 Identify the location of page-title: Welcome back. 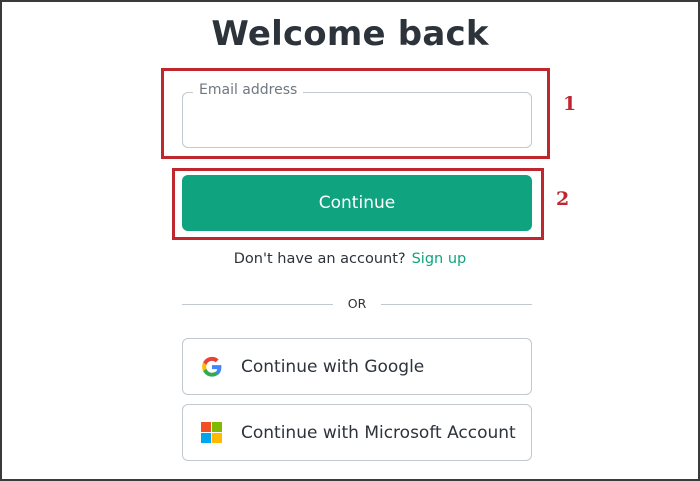
(350, 34).